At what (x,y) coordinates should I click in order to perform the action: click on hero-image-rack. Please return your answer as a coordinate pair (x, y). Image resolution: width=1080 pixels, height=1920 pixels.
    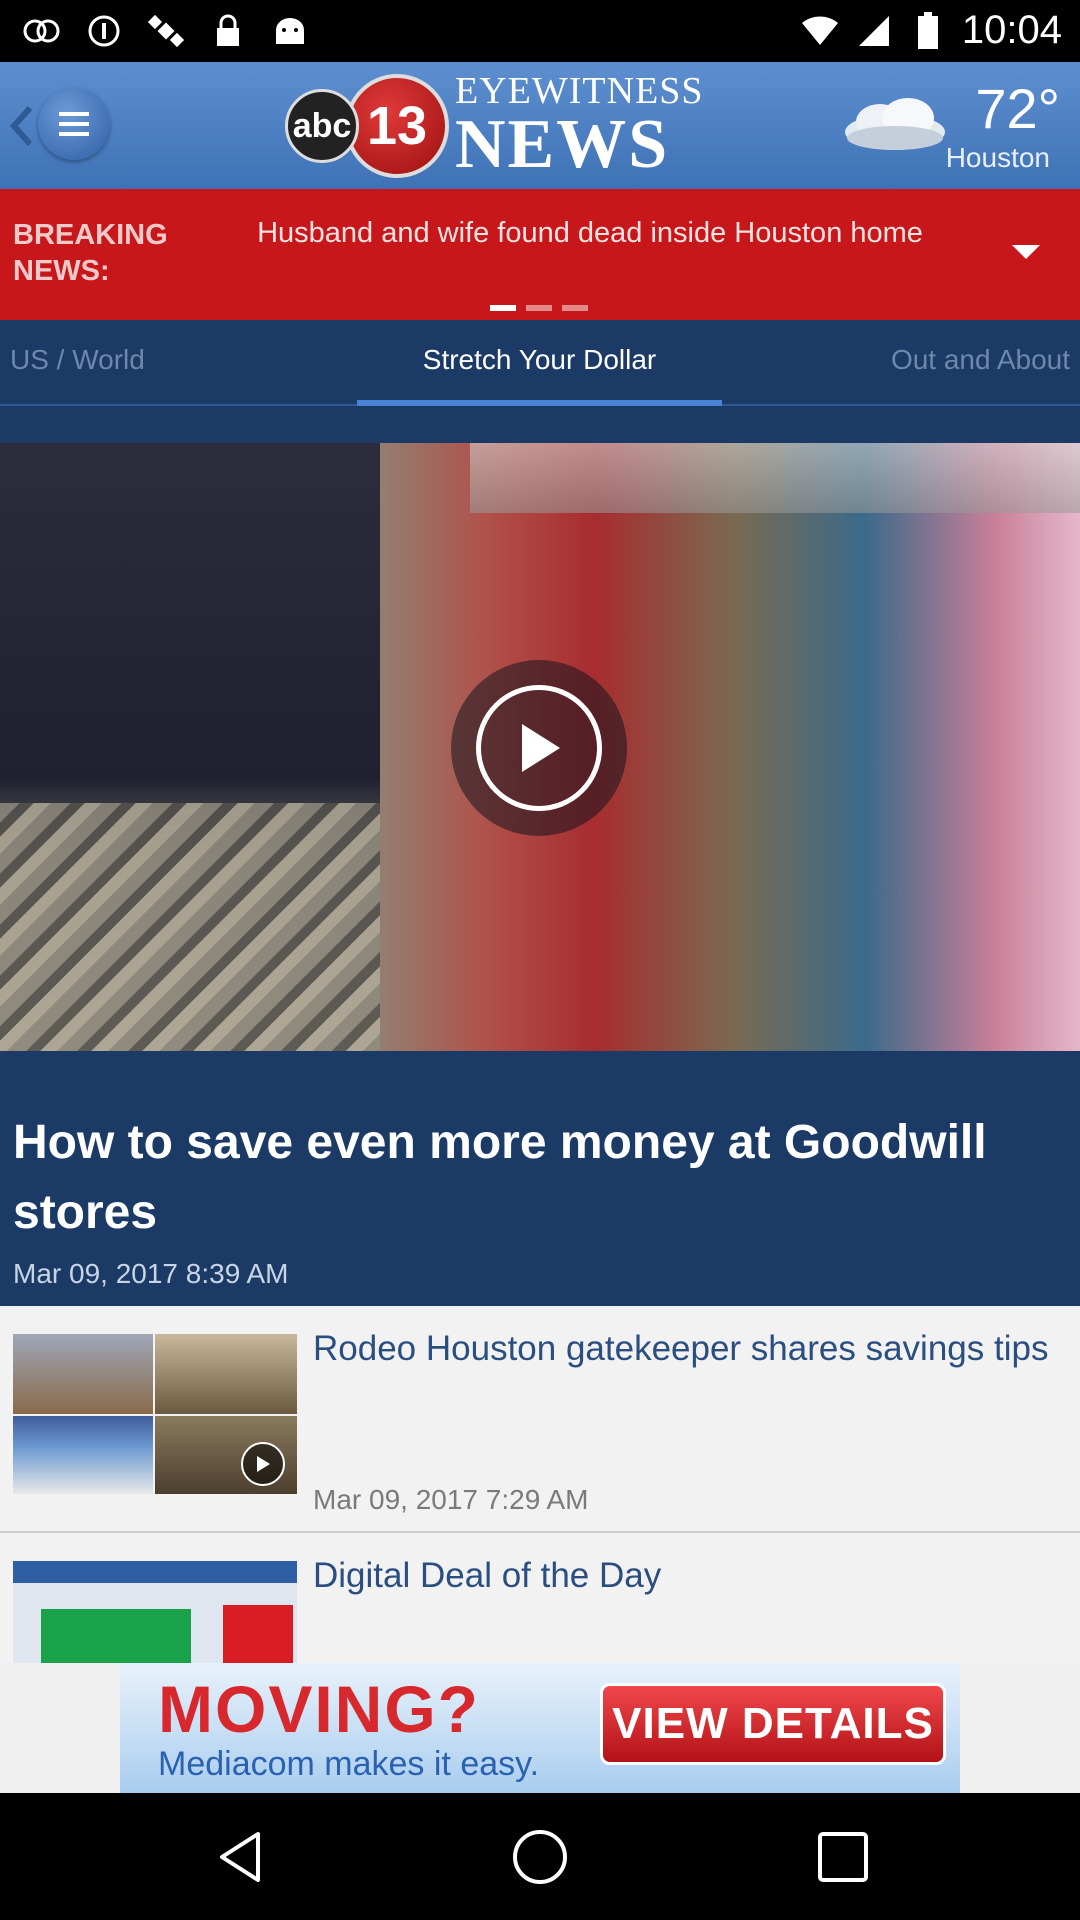
    Looking at the image, I should click on (775, 478).